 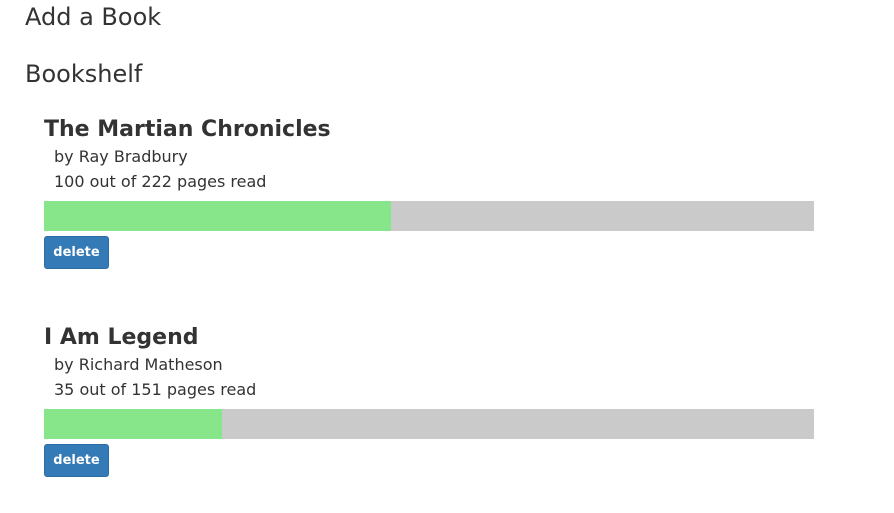 What do you see at coordinates (160, 181) in the screenshot?
I see `book-progress-text: 100 out of 222 pages read` at bounding box center [160, 181].